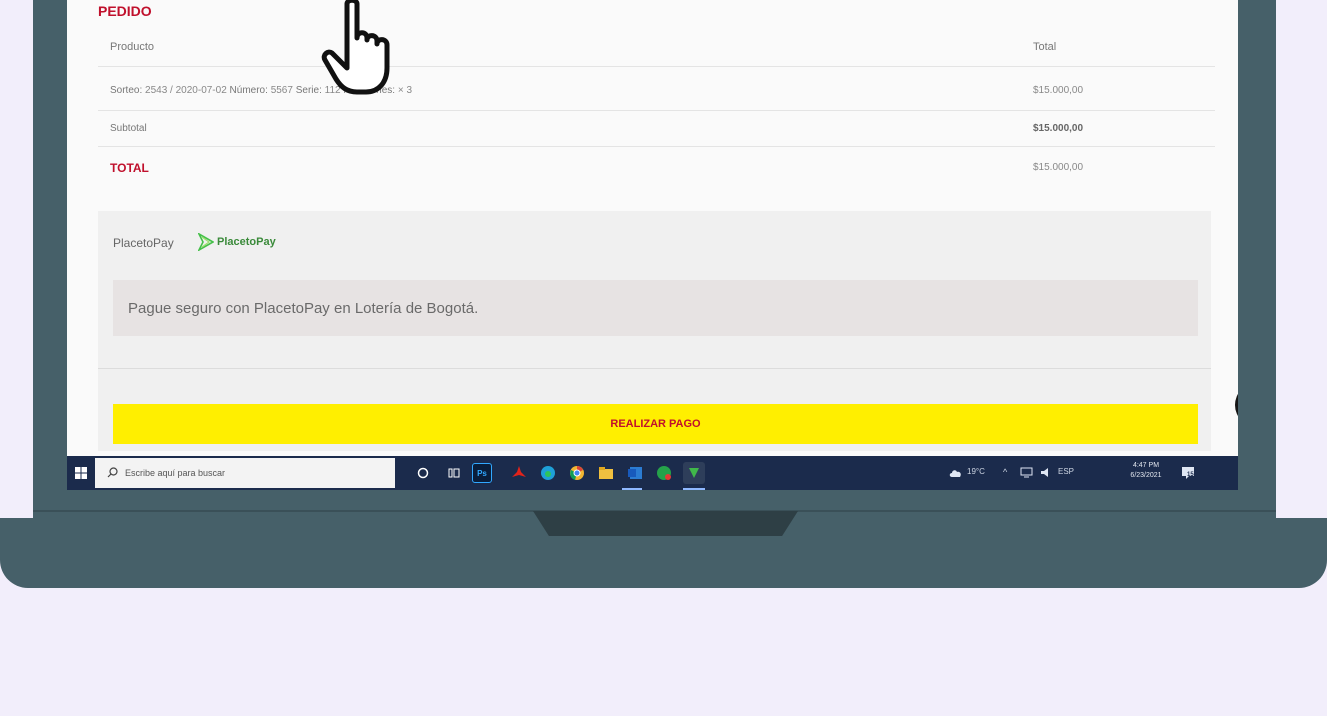 Image resolution: width=1327 pixels, height=716 pixels. Describe the element at coordinates (248, 90) in the screenshot. I see `numero-label: Número:` at that location.